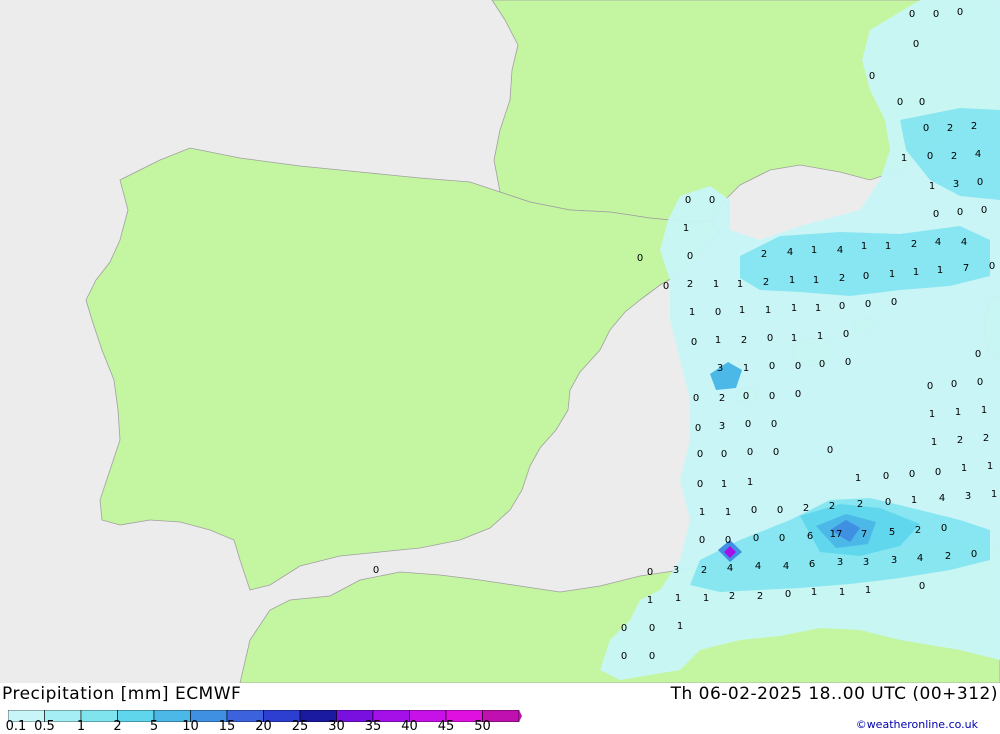 The width and height of the screenshot is (1000, 734). I want to click on credit-link: ©weatheronline.co.uk, so click(917, 724).